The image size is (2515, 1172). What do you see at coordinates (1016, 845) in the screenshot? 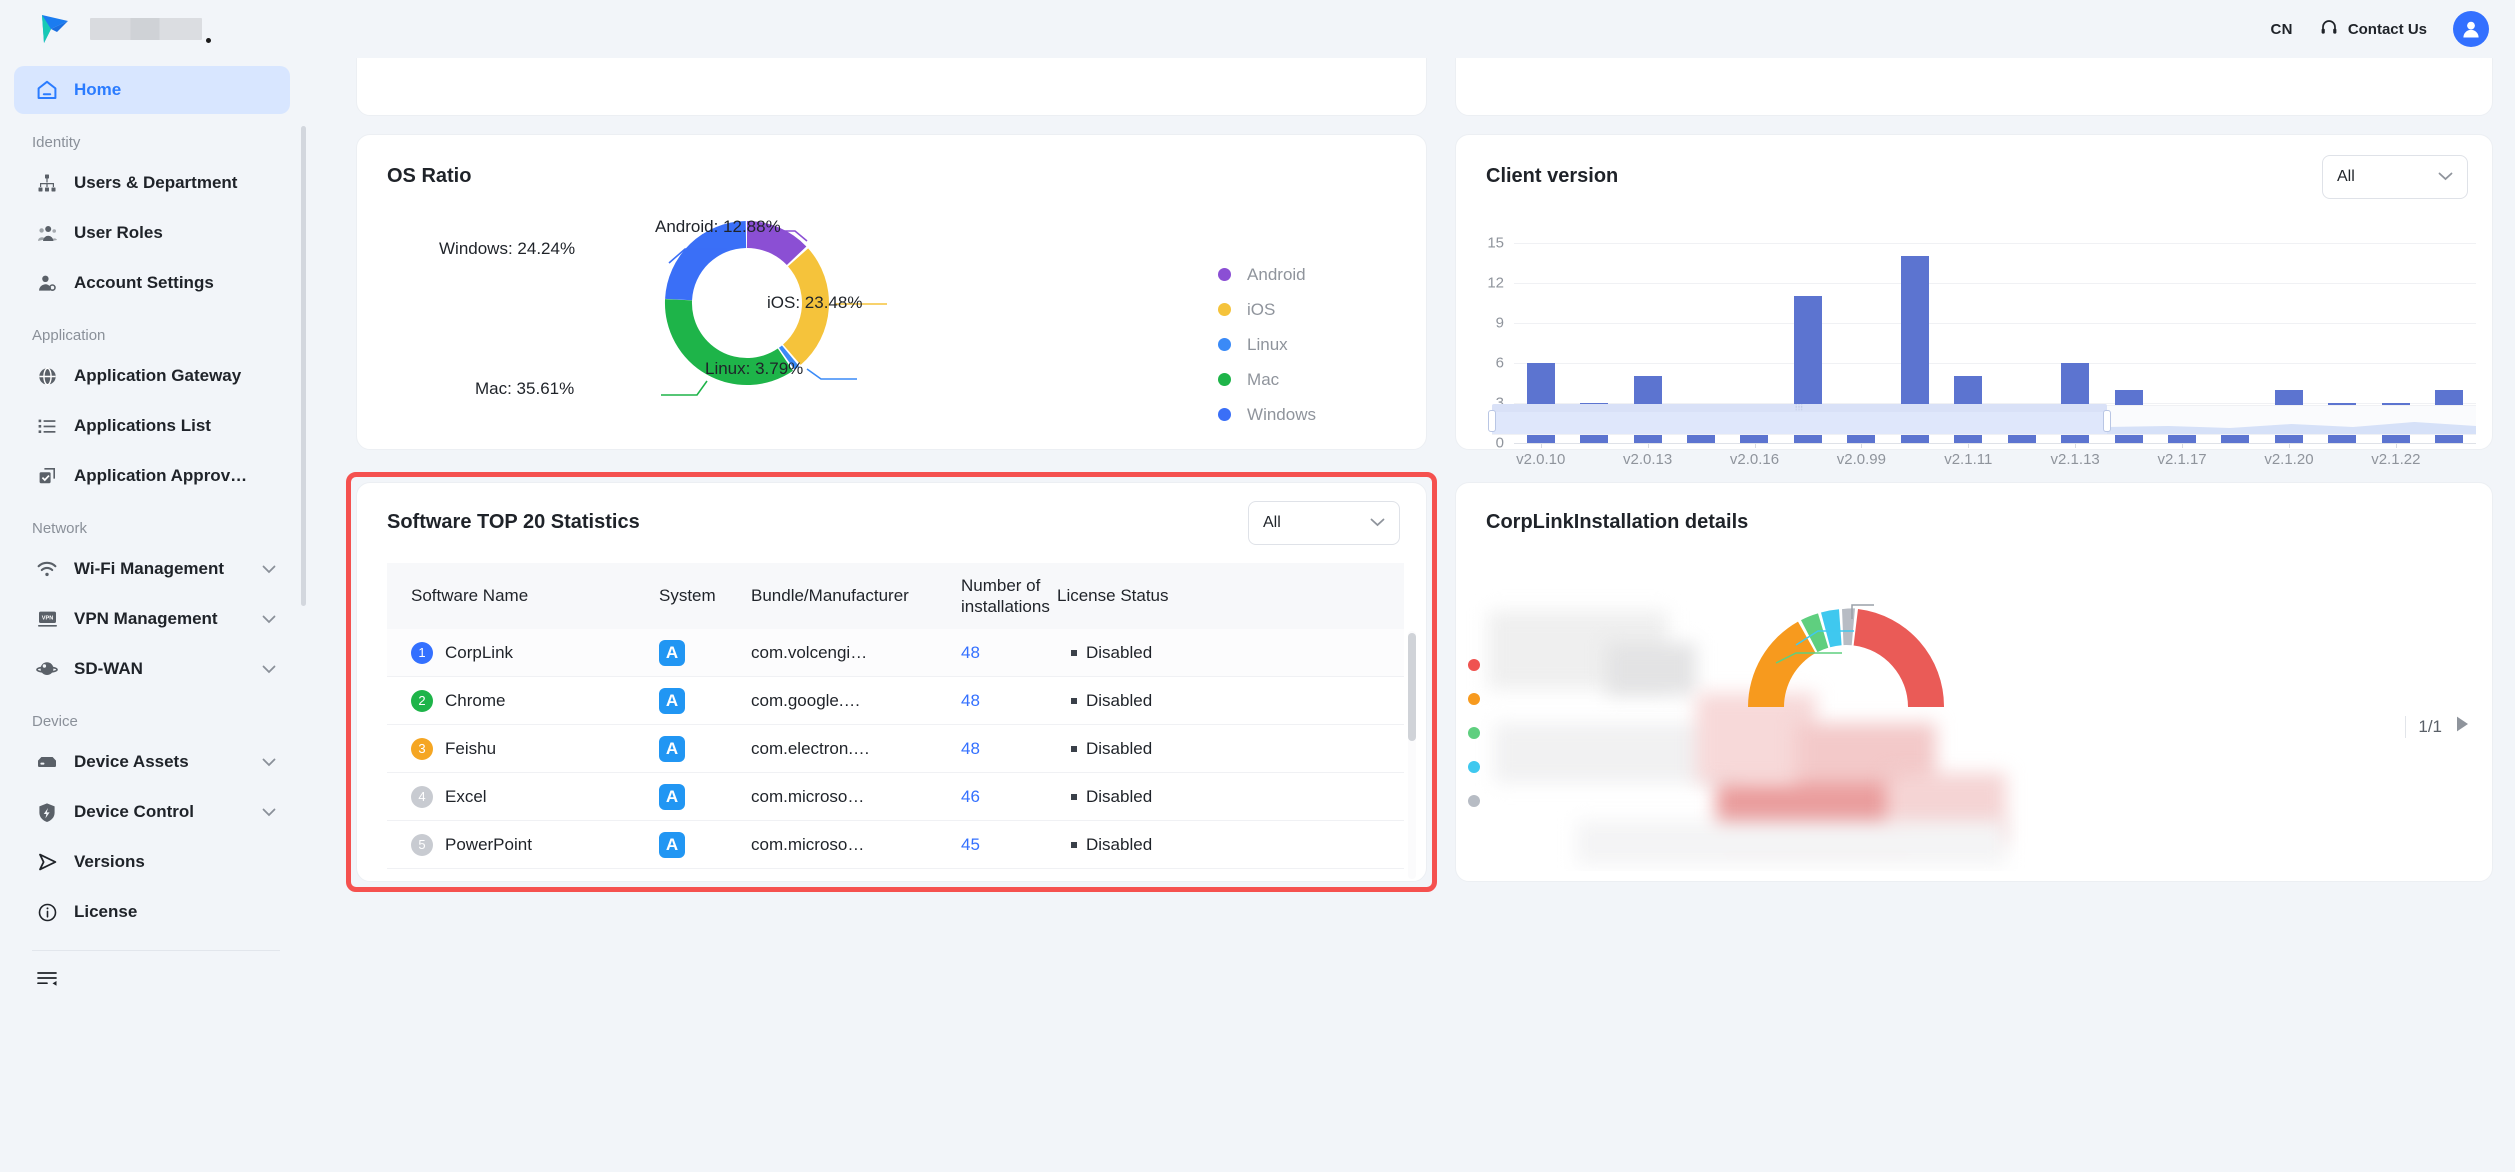
I see `installs-link: 45` at bounding box center [1016, 845].